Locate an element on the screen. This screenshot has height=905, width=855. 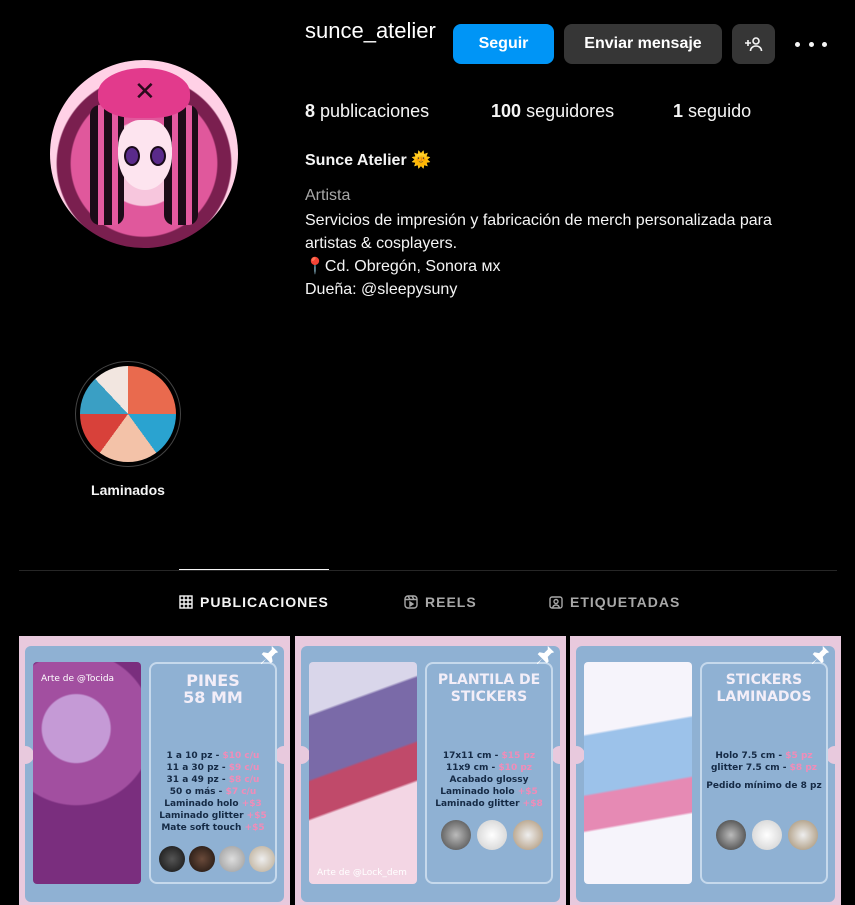
tabs-divider is located at coordinates (428, 570).